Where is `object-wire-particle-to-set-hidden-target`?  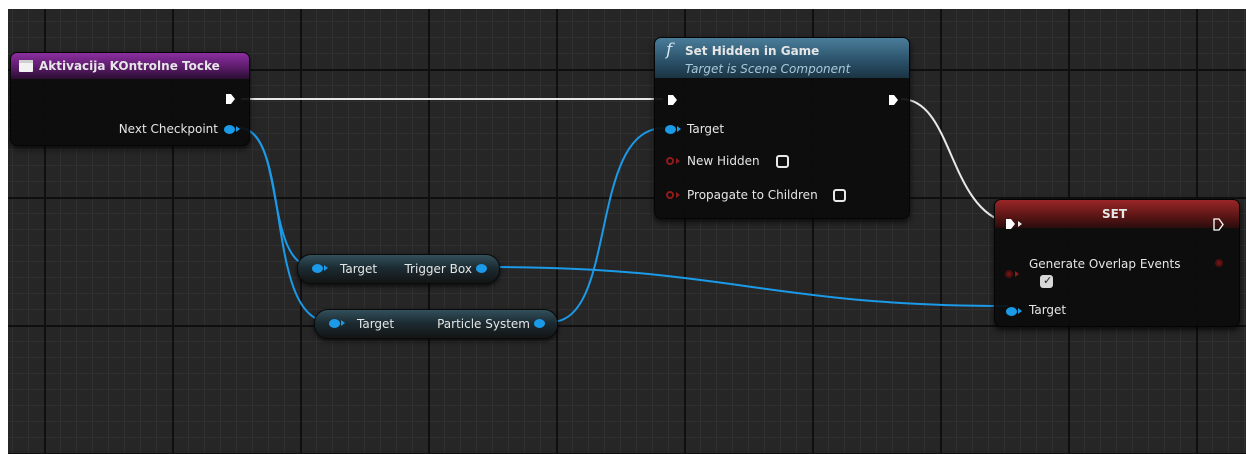 object-wire-particle-to-set-hidden-target is located at coordinates (607, 225).